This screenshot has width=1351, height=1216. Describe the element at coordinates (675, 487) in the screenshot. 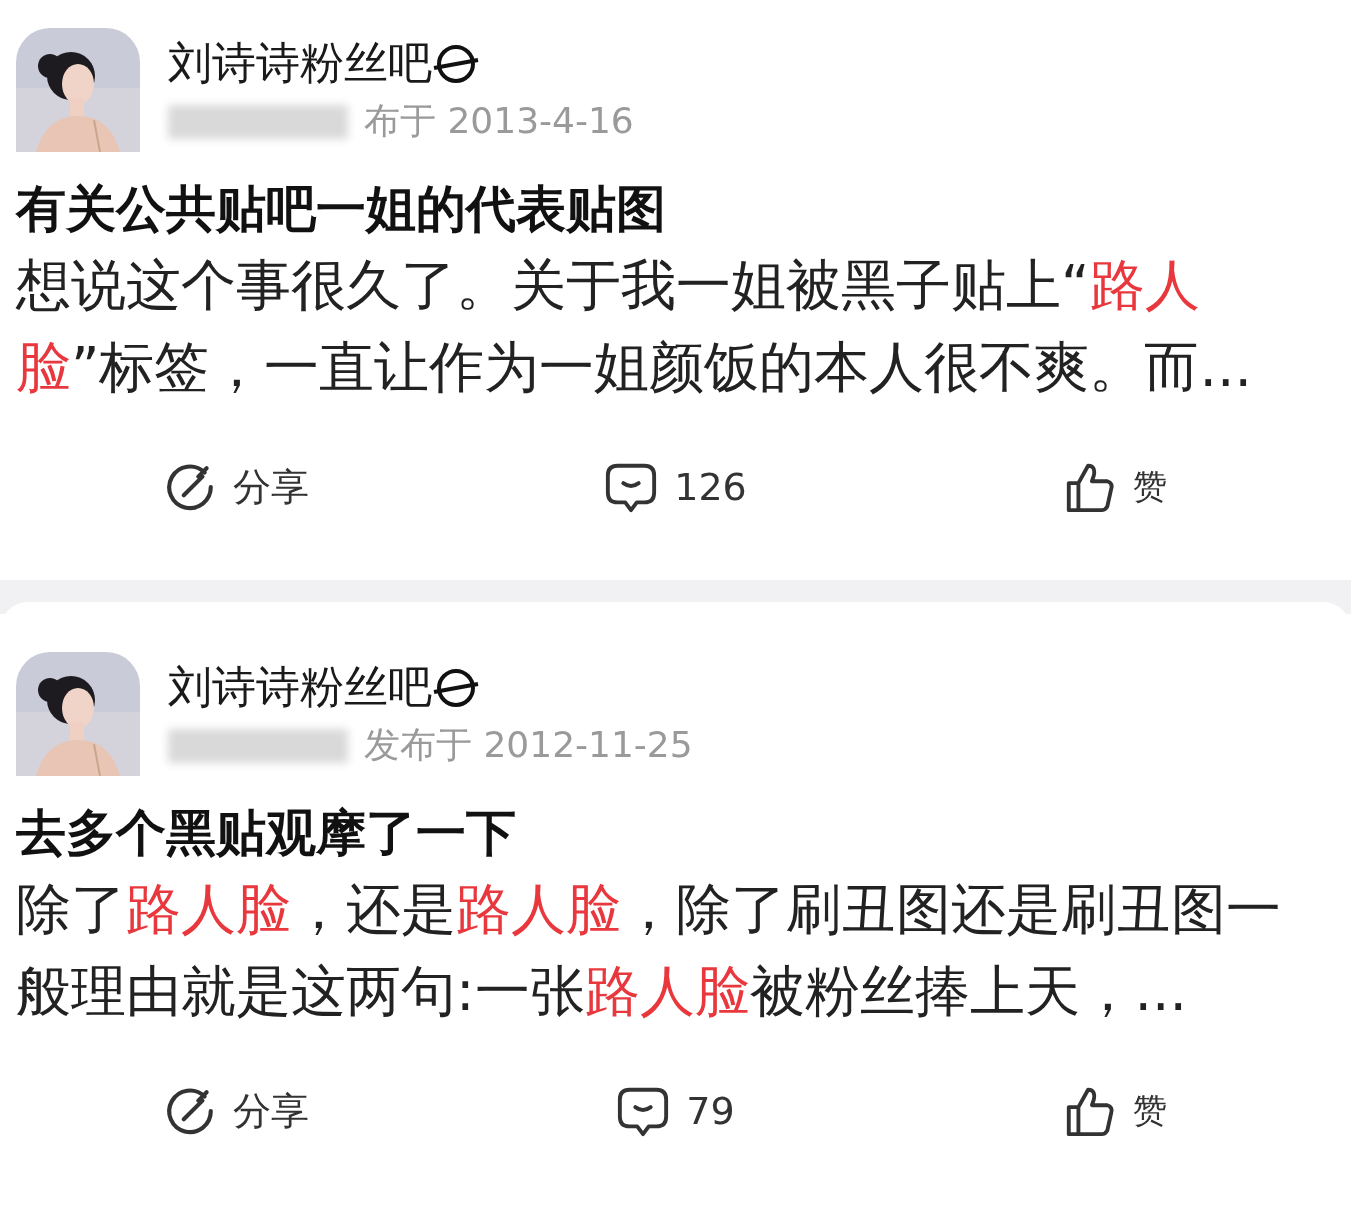

I see `comment-button: 126` at that location.